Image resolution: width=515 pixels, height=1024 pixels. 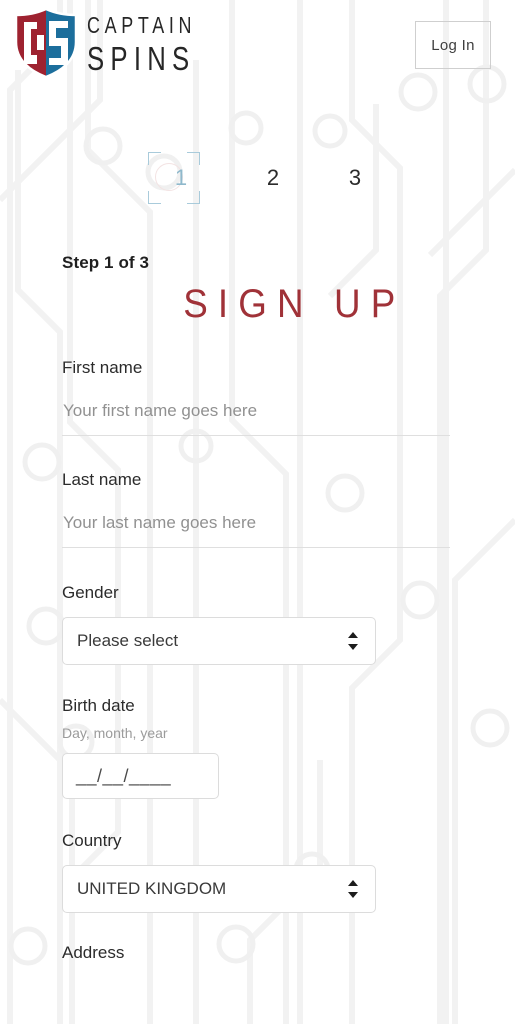 I want to click on step-1: 1, so click(x=174, y=178).